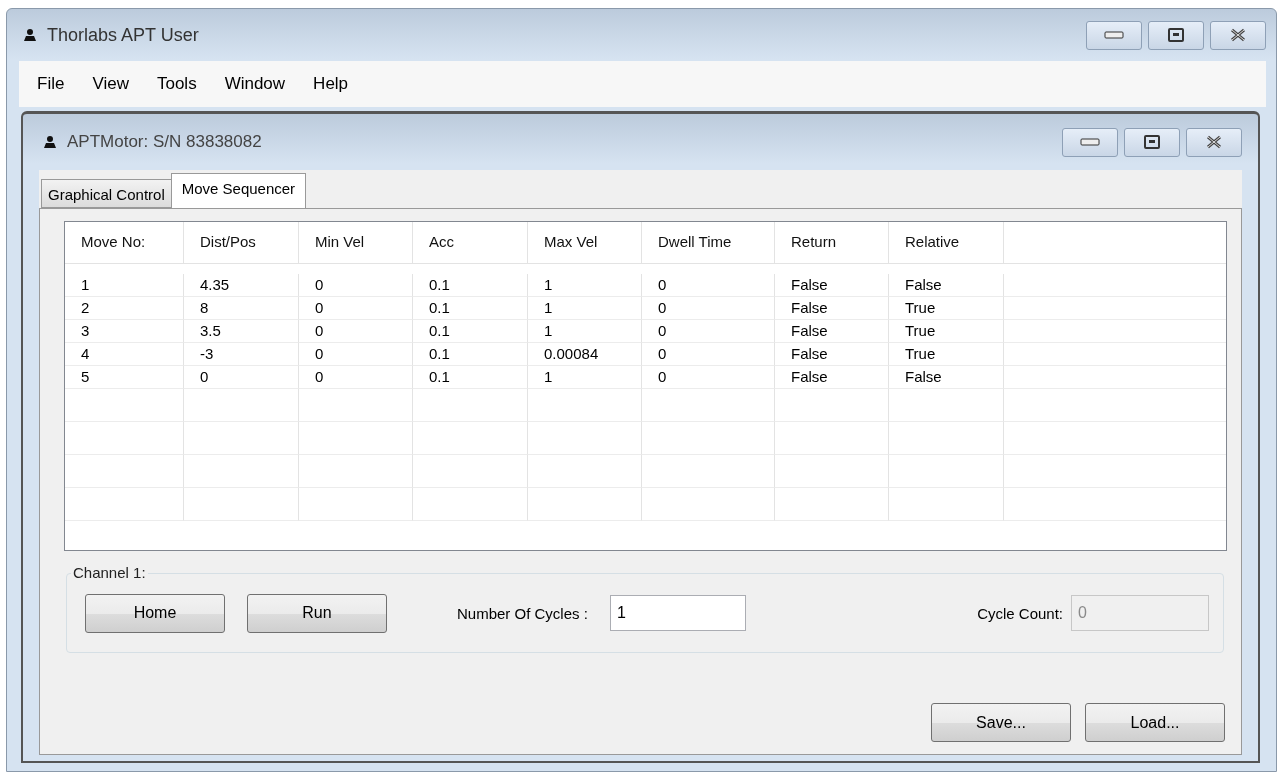 This screenshot has width=1281, height=772. Describe the element at coordinates (356, 243) in the screenshot. I see `column-header: Min Vel` at that location.